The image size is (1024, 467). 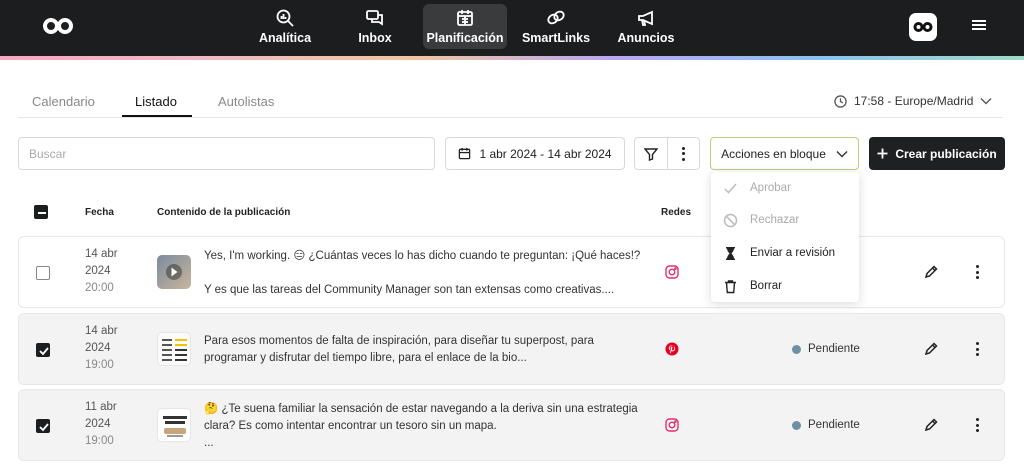 I want to click on menu-item-label: Rechazar, so click(x=775, y=220).